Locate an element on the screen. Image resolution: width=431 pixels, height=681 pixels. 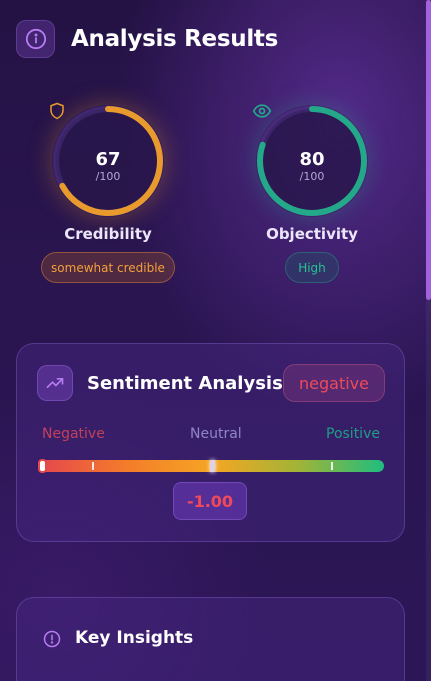
scale-tick-neutral is located at coordinates (212, 466).